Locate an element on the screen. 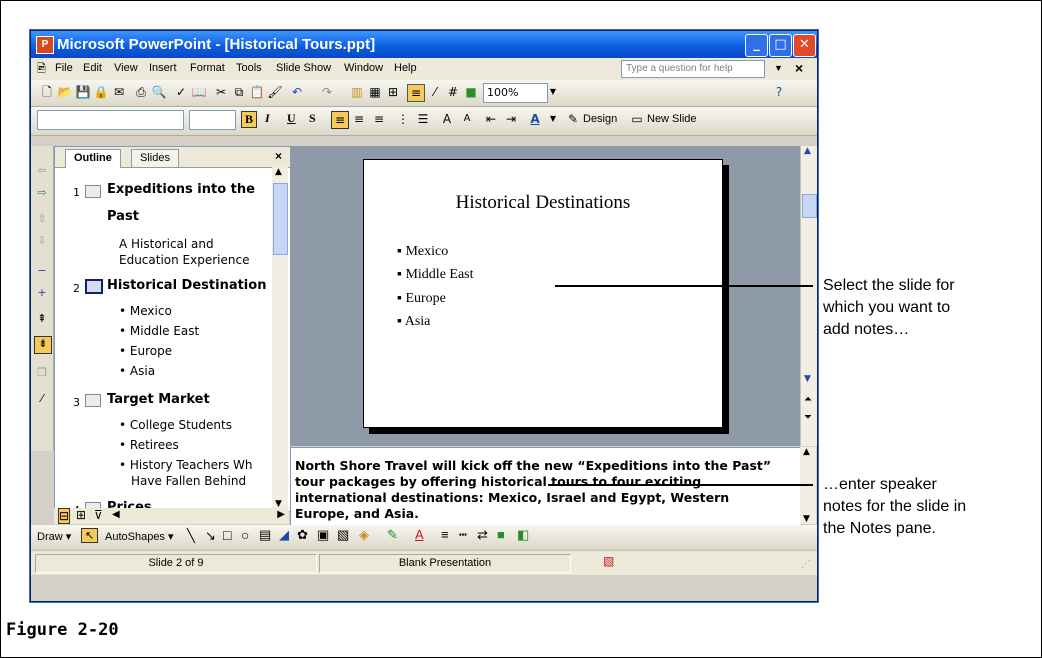 The image size is (1042, 658). slide-show-view-icon: ⊽ is located at coordinates (98, 515).